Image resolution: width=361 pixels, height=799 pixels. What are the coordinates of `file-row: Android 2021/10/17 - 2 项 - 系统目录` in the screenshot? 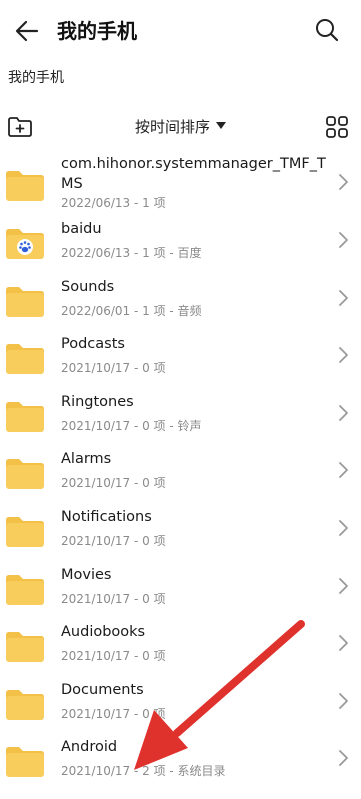 It's located at (180, 763).